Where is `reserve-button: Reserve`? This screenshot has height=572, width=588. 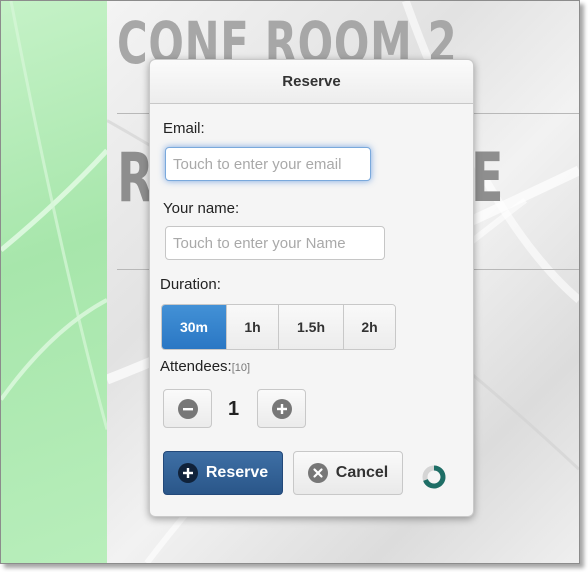
reserve-button: Reserve is located at coordinates (223, 473).